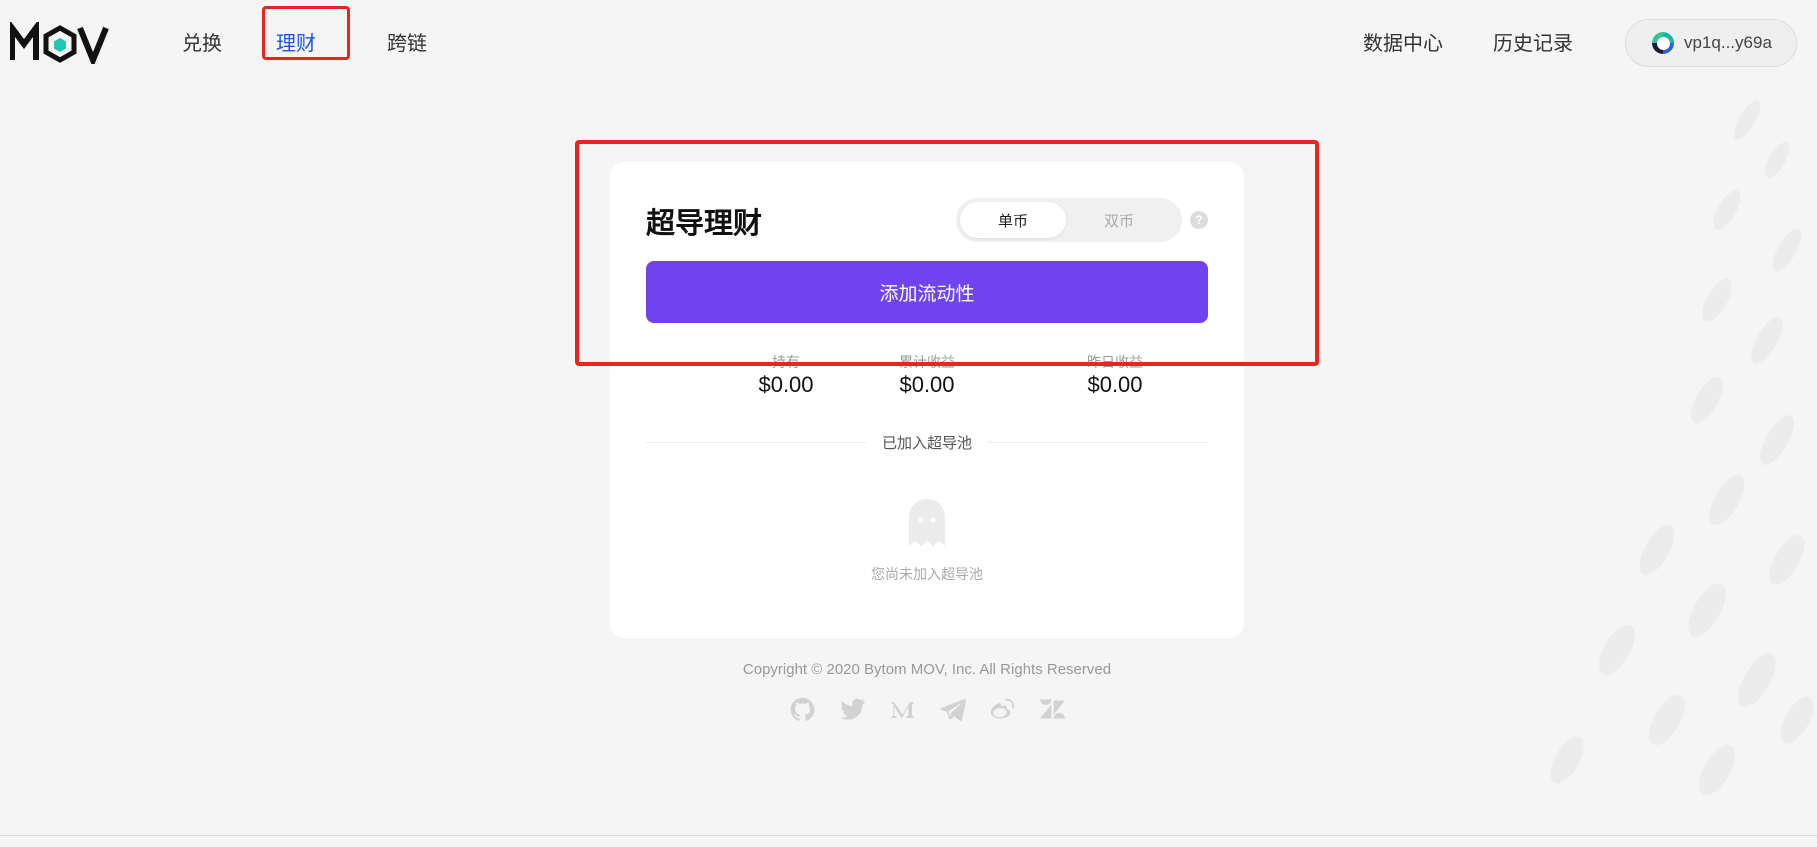  What do you see at coordinates (1002, 709) in the screenshot?
I see `weibo-icon` at bounding box center [1002, 709].